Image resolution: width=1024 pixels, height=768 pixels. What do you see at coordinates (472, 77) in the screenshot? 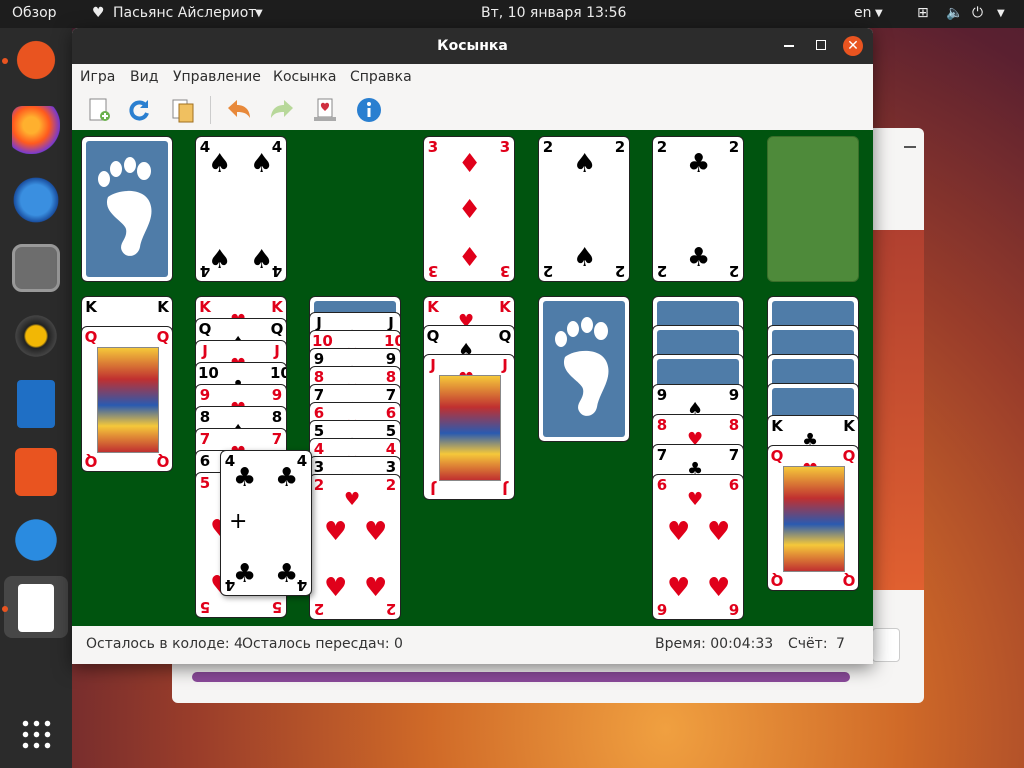
I see `menu-bar: Игра Вид Управление Косынка Справка` at bounding box center [472, 77].